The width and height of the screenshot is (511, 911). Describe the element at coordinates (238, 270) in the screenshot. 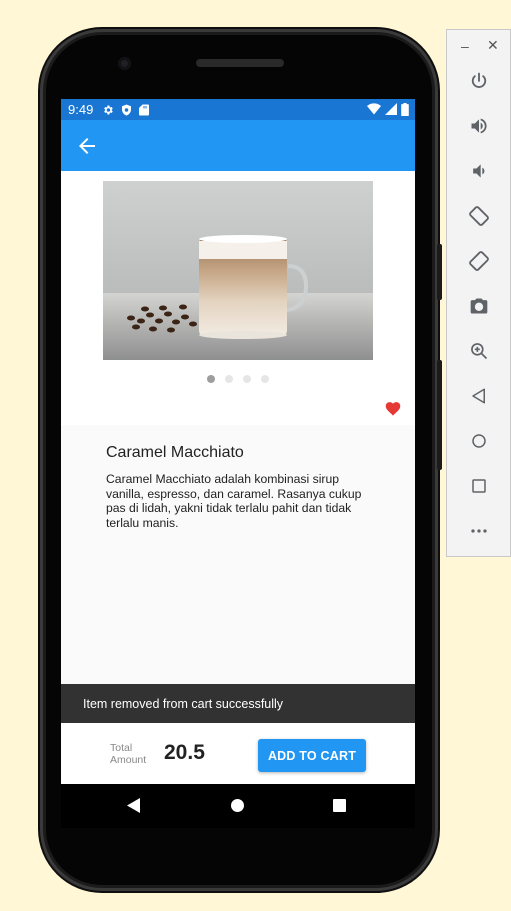

I see `product-image` at that location.